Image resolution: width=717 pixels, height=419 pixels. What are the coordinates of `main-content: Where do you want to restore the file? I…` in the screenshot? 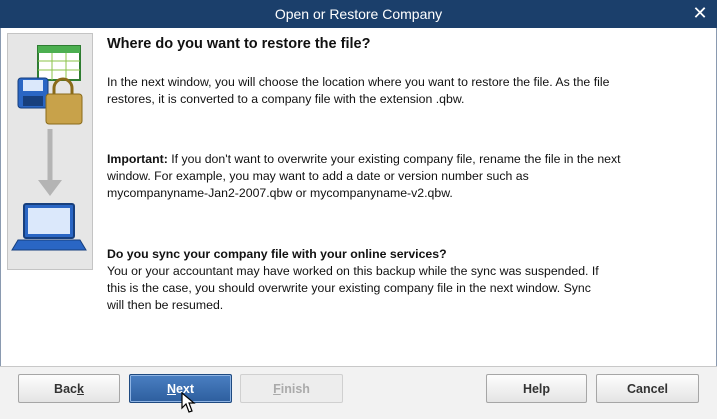 It's located at (367, 72).